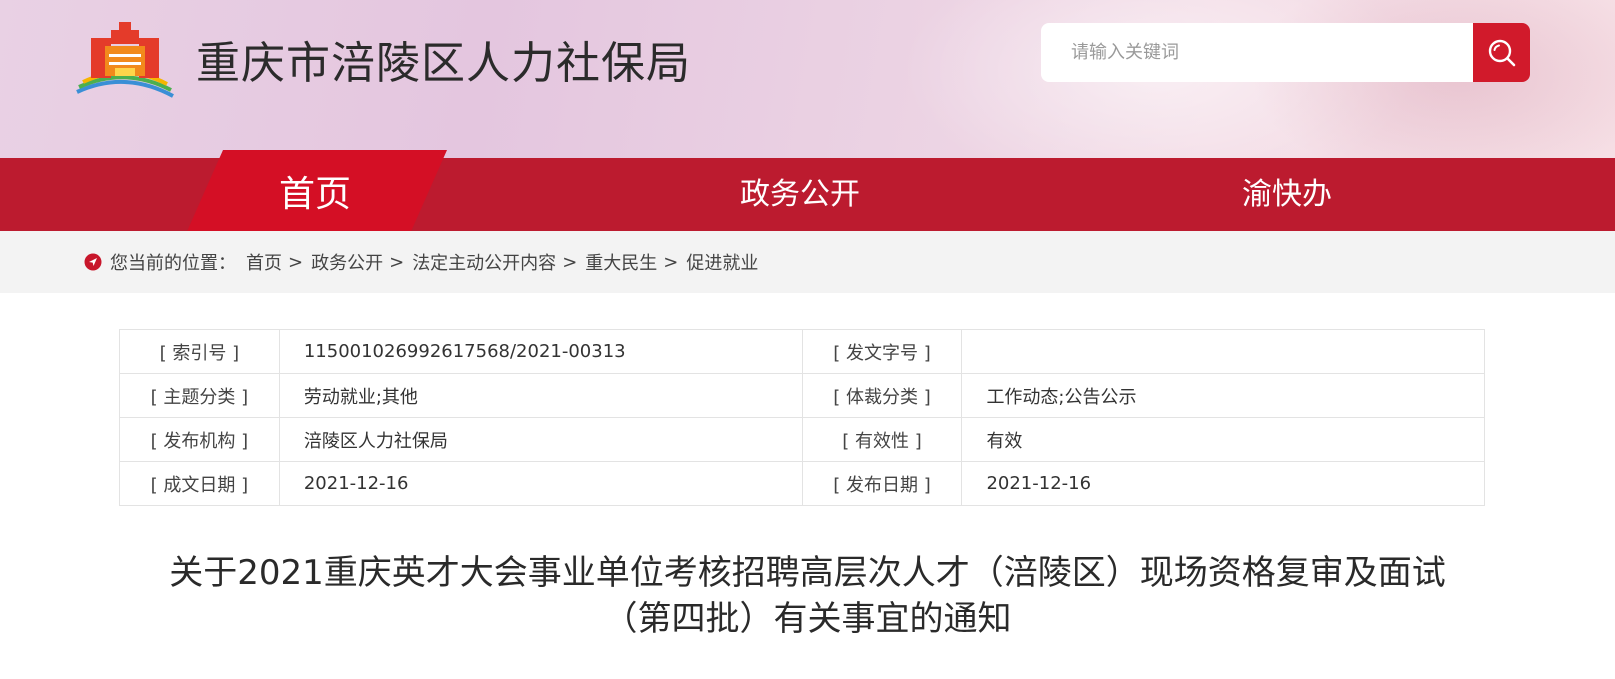 The height and width of the screenshot is (679, 1615). What do you see at coordinates (484, 262) in the screenshot?
I see `breadcrumb-link-statutory: 法定主动公开内容` at bounding box center [484, 262].